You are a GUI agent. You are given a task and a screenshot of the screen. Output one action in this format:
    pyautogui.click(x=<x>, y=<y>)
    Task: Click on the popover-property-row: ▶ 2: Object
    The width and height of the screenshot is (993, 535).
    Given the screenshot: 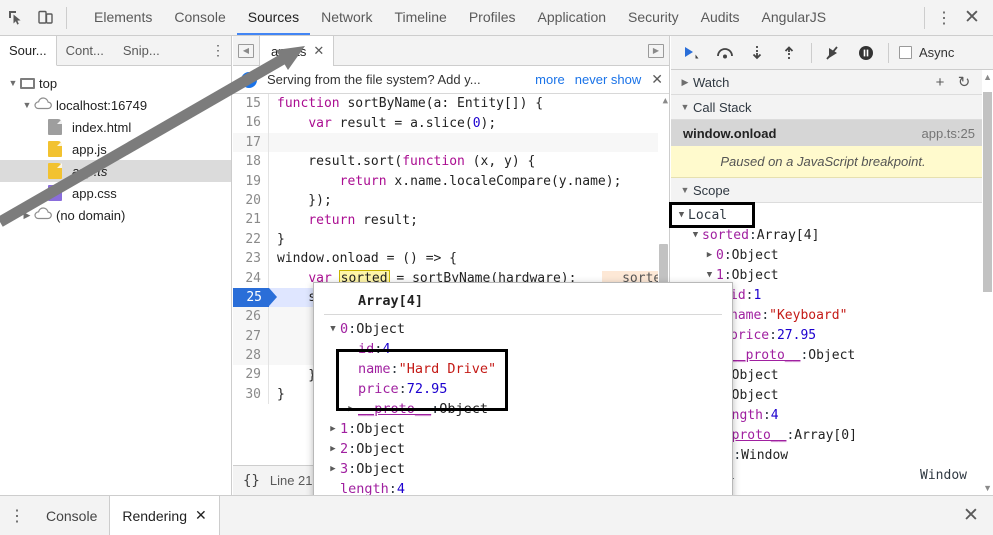 What is the action you would take?
    pyautogui.click(x=527, y=449)
    